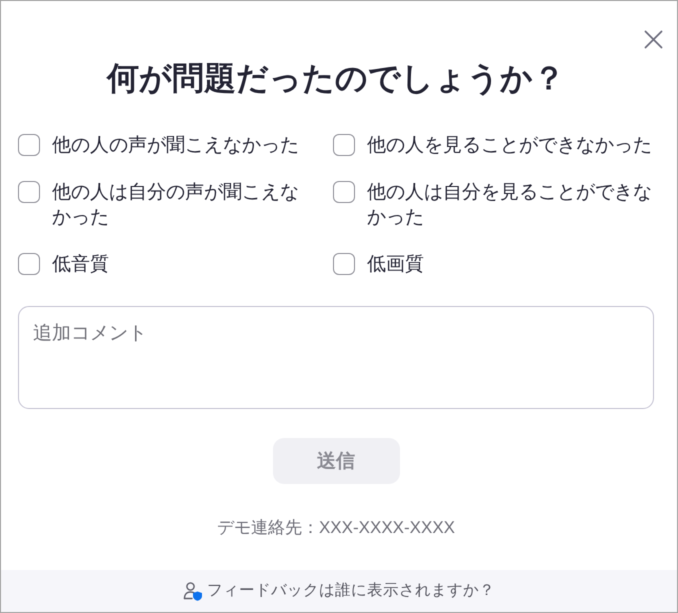 The height and width of the screenshot is (613, 678). I want to click on checkbox-label: 他の人の声が聞こえなかった, so click(175, 145).